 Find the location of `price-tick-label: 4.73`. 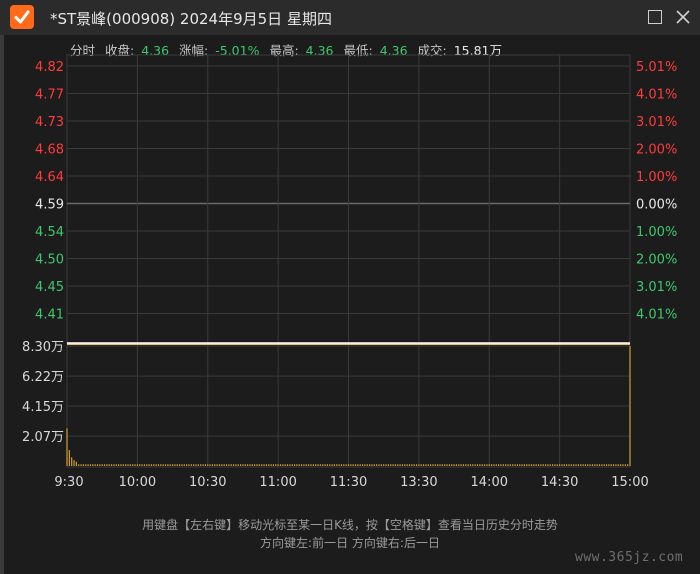

price-tick-label: 4.73 is located at coordinates (49, 122).